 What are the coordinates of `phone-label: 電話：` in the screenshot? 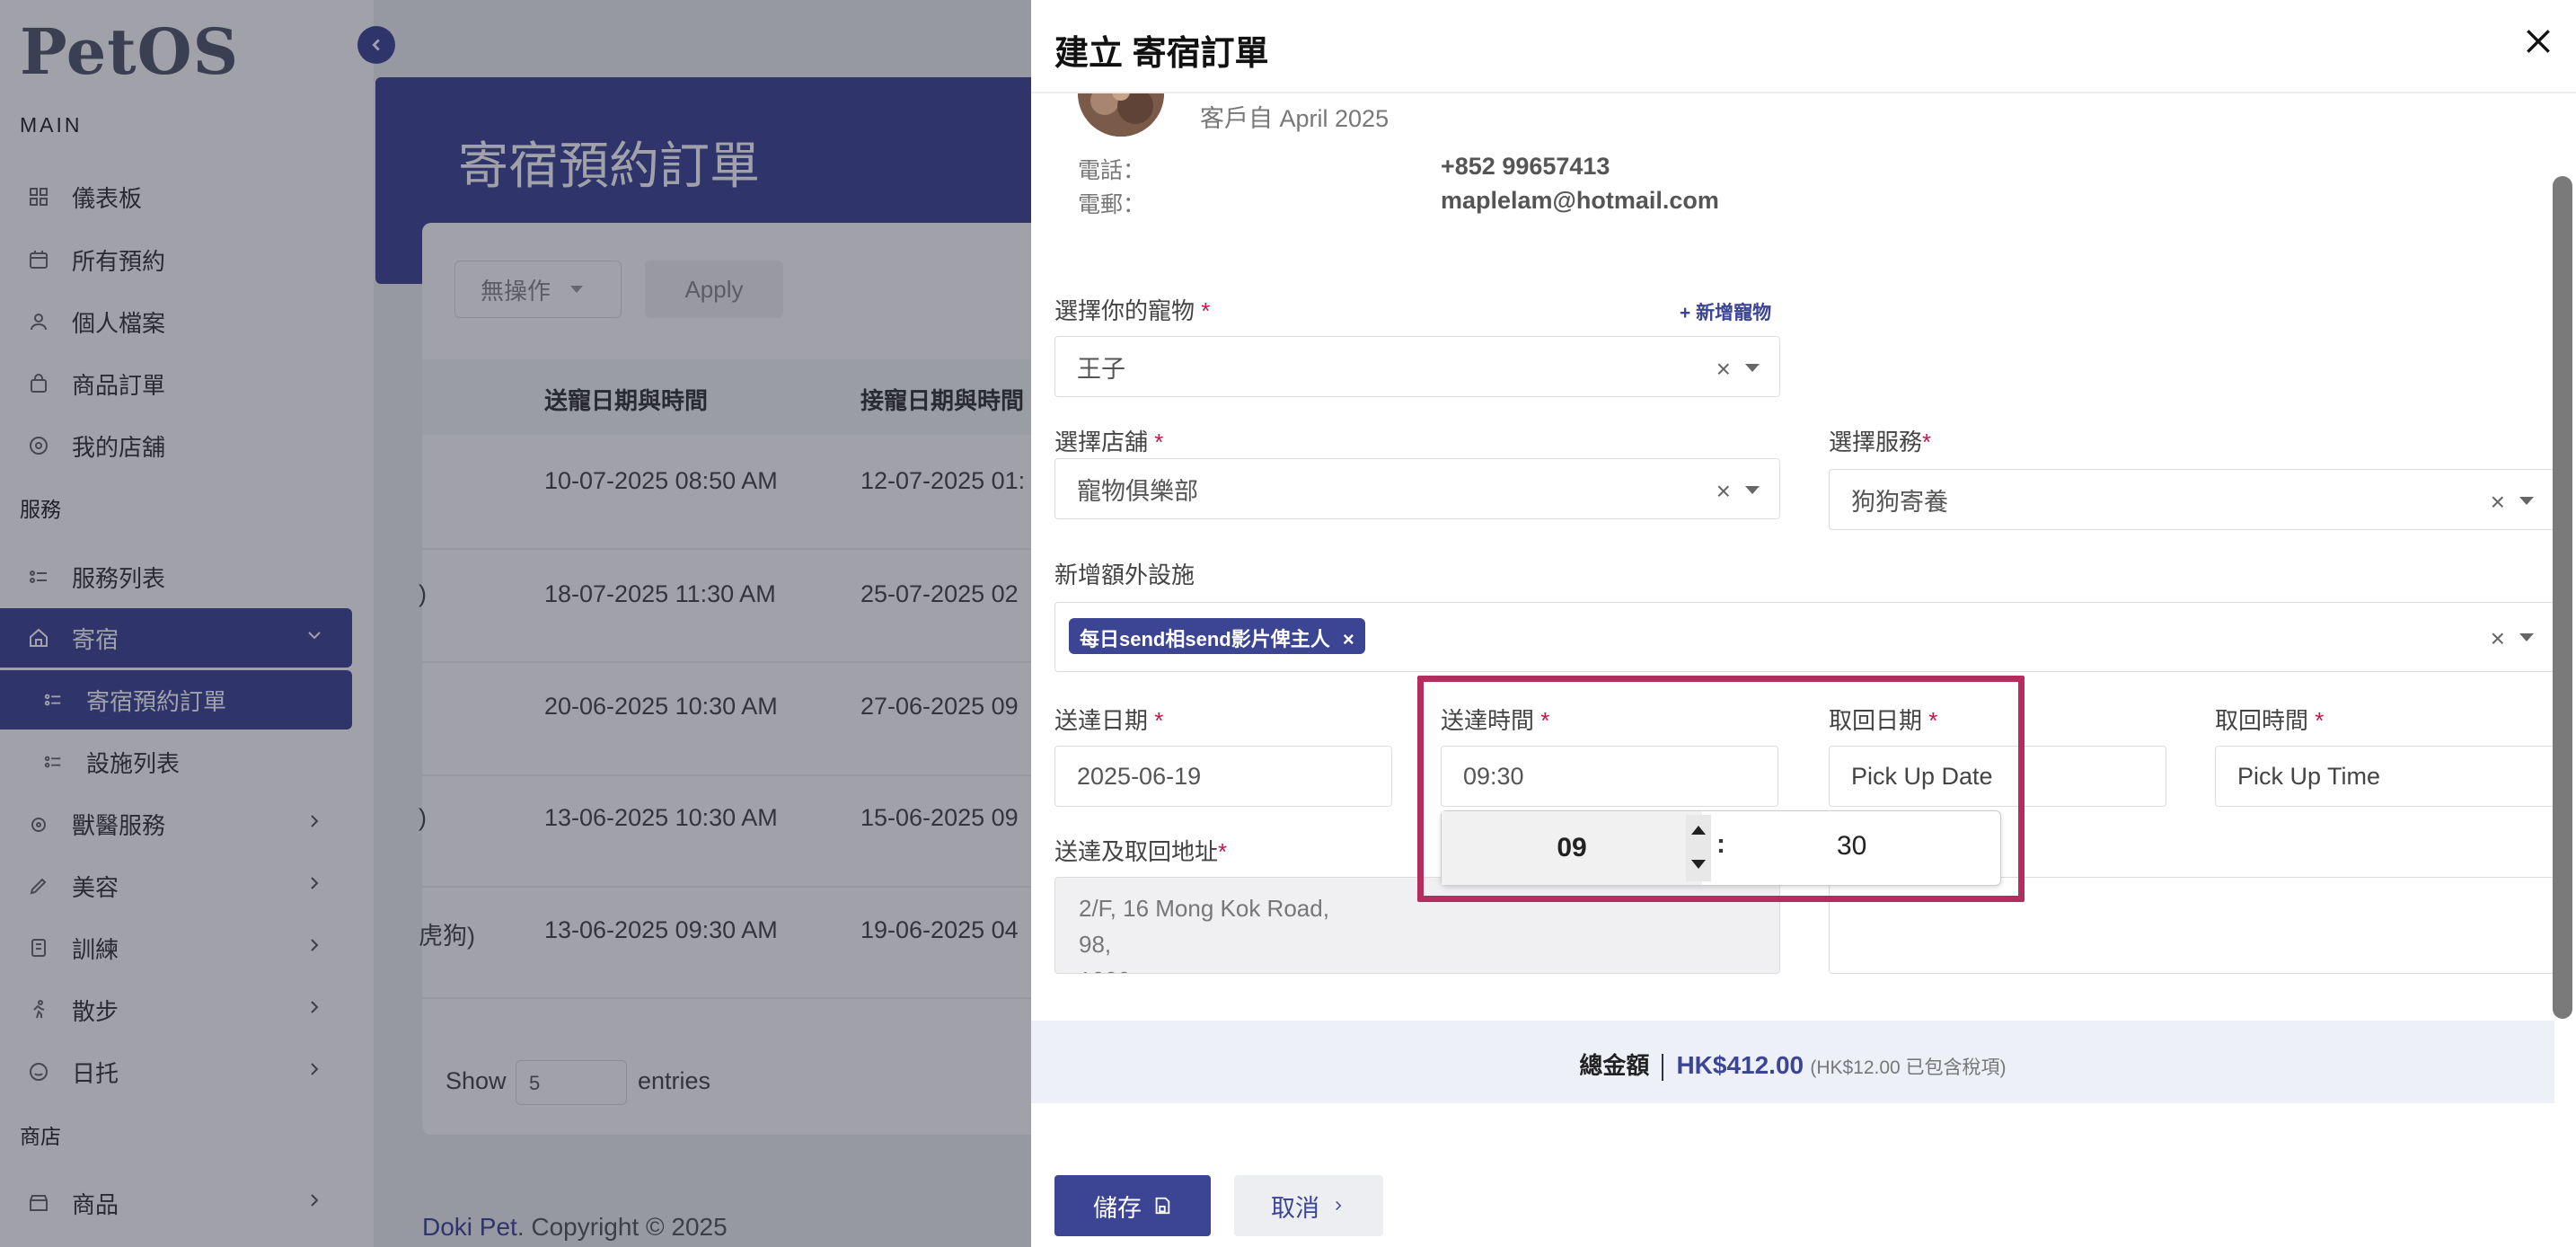 It's located at (1112, 171).